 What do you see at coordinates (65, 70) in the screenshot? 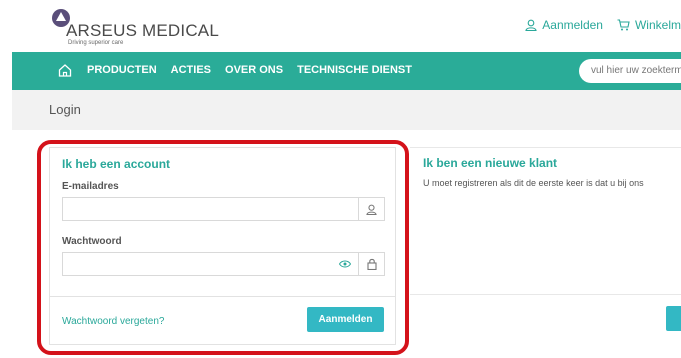
I see `home-icon` at bounding box center [65, 70].